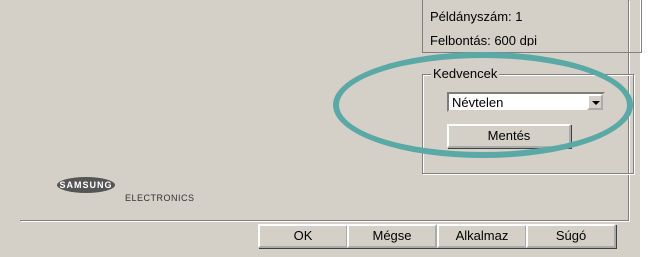 This screenshot has height=257, width=658. Describe the element at coordinates (532, 26) in the screenshot. I see `summary-box: Példányszám: 1 Felbontás: 600 dpi` at that location.